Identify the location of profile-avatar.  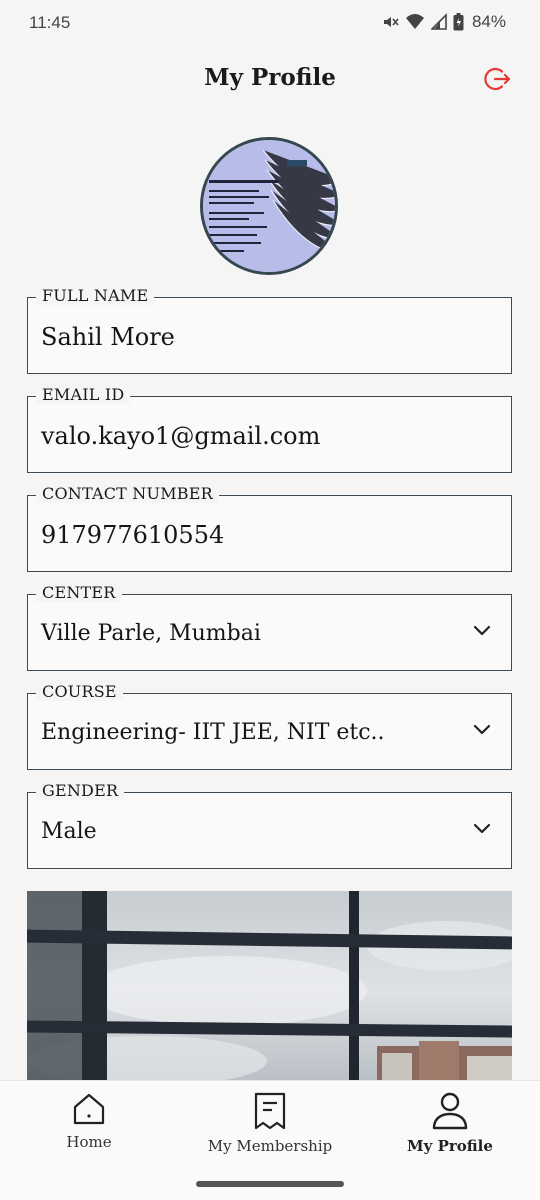
(269, 206).